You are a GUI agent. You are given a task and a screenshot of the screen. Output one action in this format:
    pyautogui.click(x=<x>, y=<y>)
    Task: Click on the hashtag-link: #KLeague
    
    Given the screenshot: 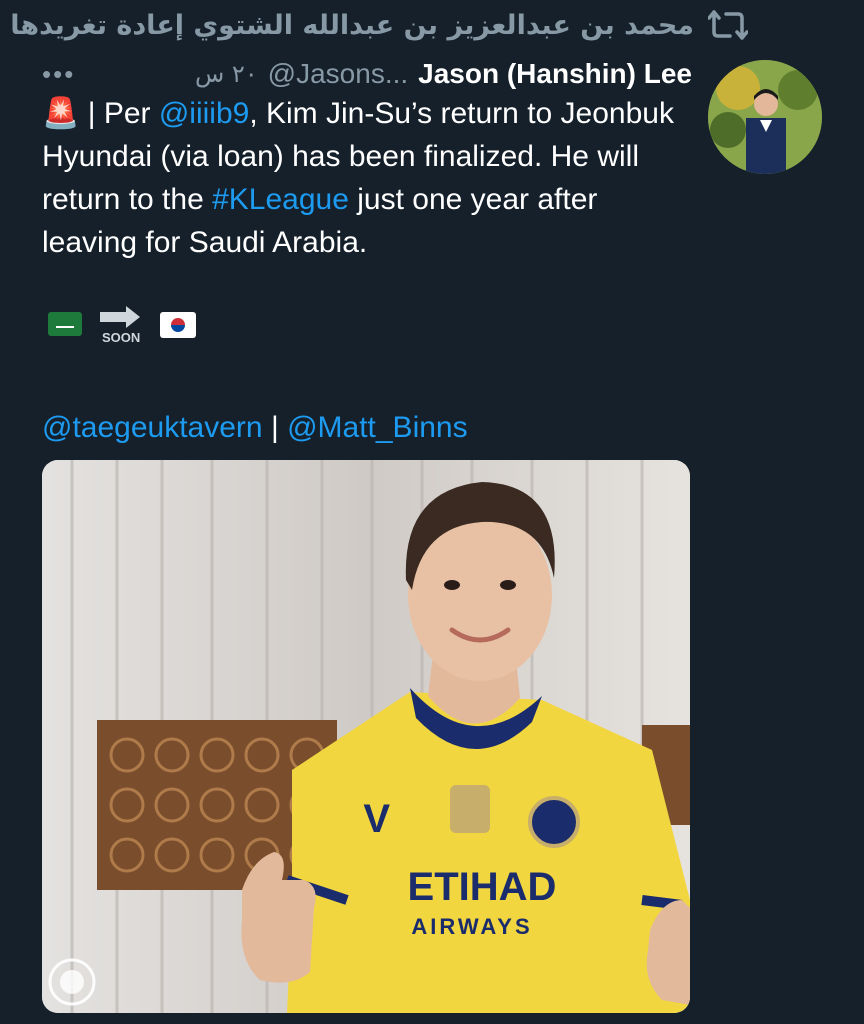 What is the action you would take?
    pyautogui.click(x=280, y=199)
    